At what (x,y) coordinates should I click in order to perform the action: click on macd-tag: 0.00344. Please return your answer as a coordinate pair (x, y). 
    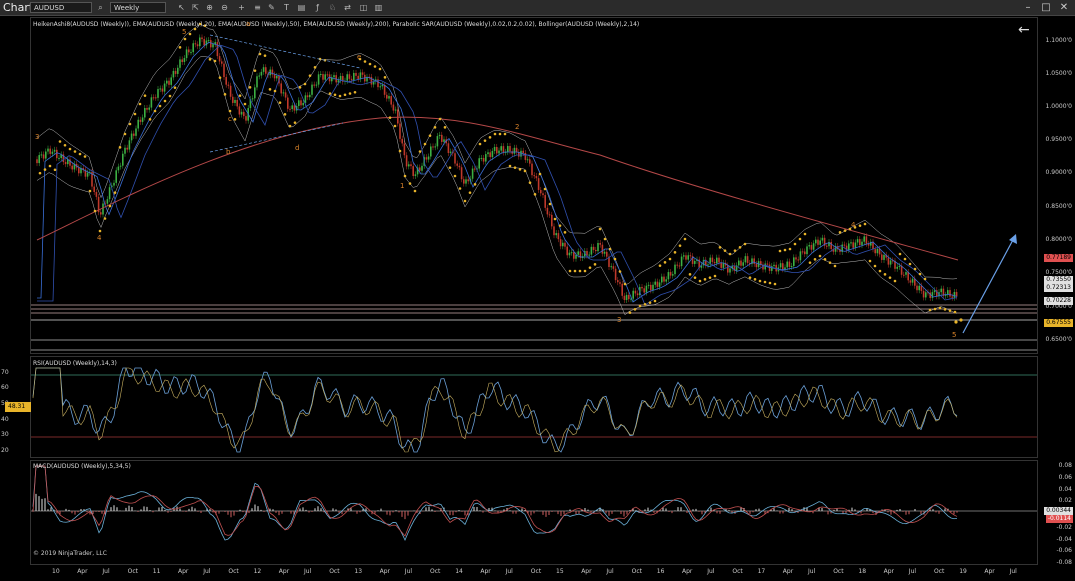
    Looking at the image, I should click on (1058, 511).